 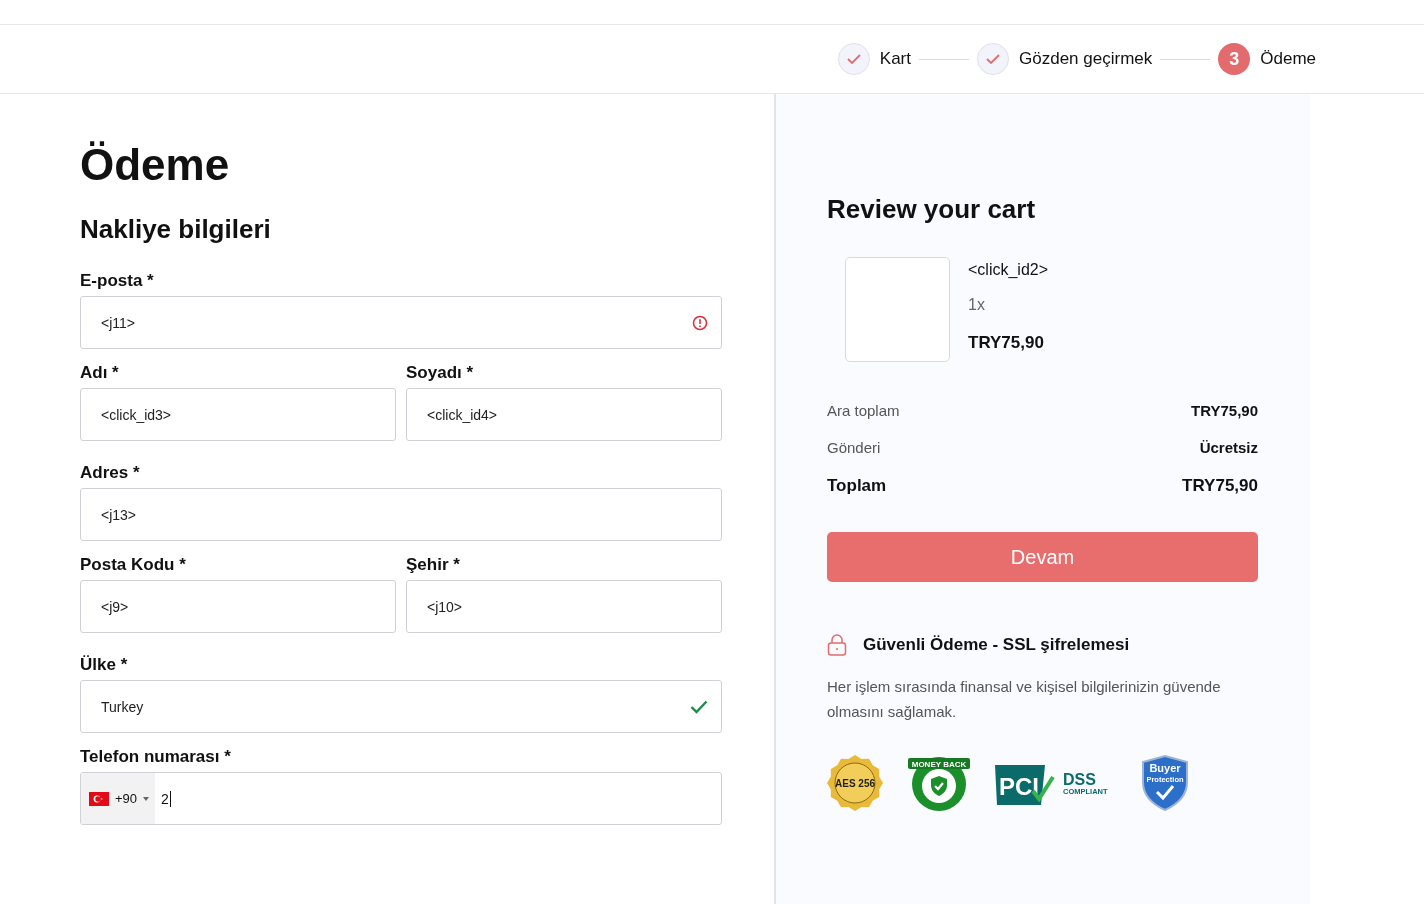 What do you see at coordinates (854, 447) in the screenshot?
I see `summary-label: Gönderi` at bounding box center [854, 447].